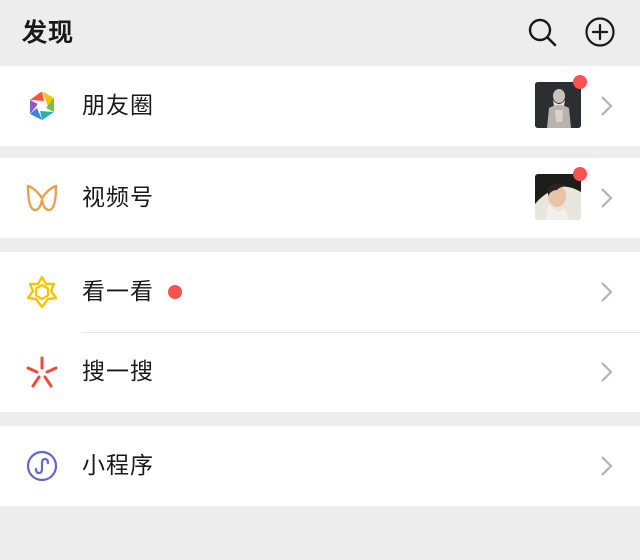 This screenshot has height=560, width=640. Describe the element at coordinates (48, 32) in the screenshot. I see `page-title: 发现` at that location.